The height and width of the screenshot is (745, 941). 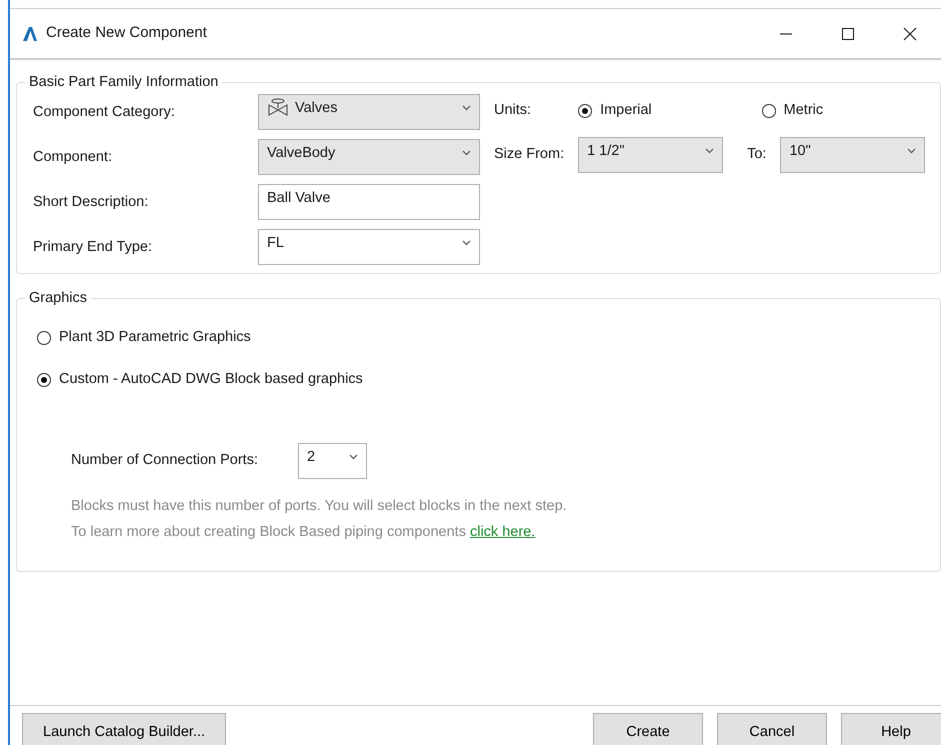 What do you see at coordinates (848, 33) in the screenshot?
I see `maximize-icon` at bounding box center [848, 33].